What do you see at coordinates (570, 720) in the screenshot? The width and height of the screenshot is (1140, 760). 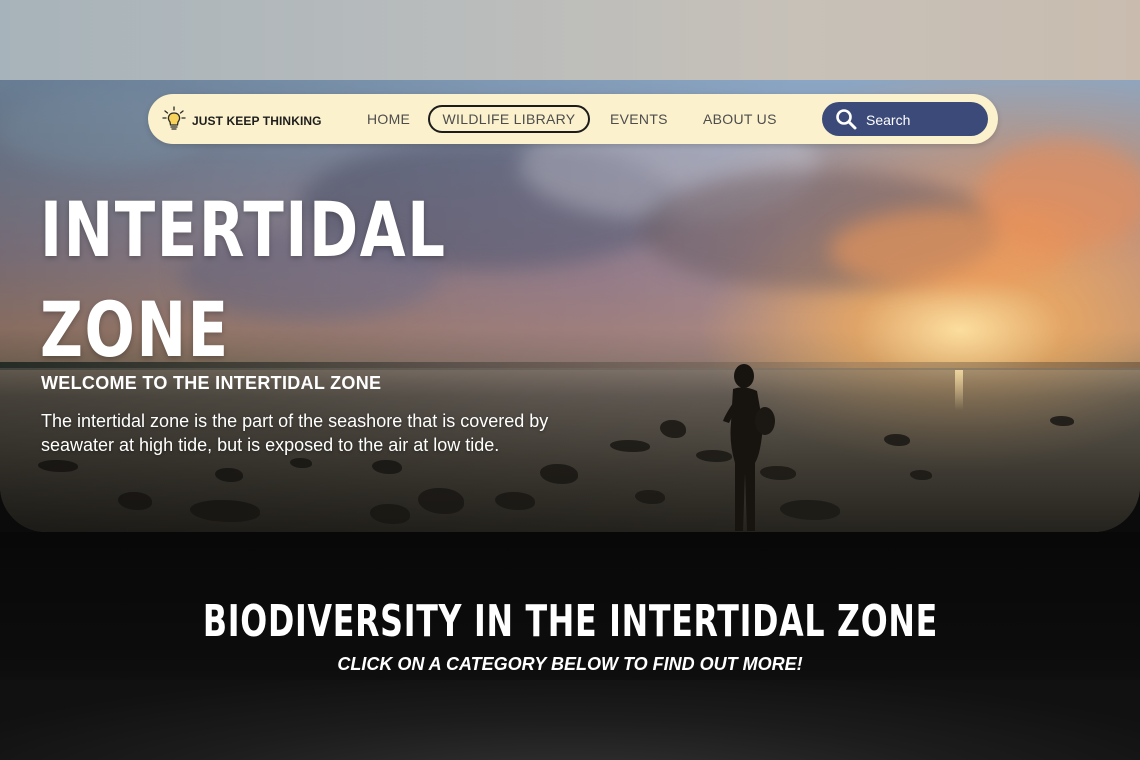 I see `category-area` at bounding box center [570, 720].